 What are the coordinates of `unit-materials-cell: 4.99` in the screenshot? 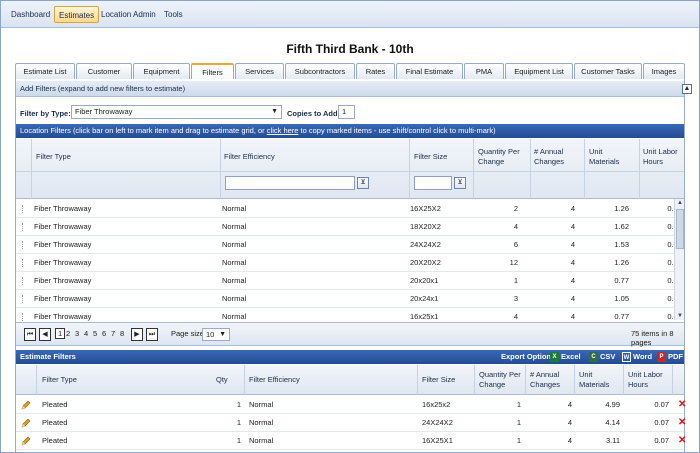 It's located at (612, 404).